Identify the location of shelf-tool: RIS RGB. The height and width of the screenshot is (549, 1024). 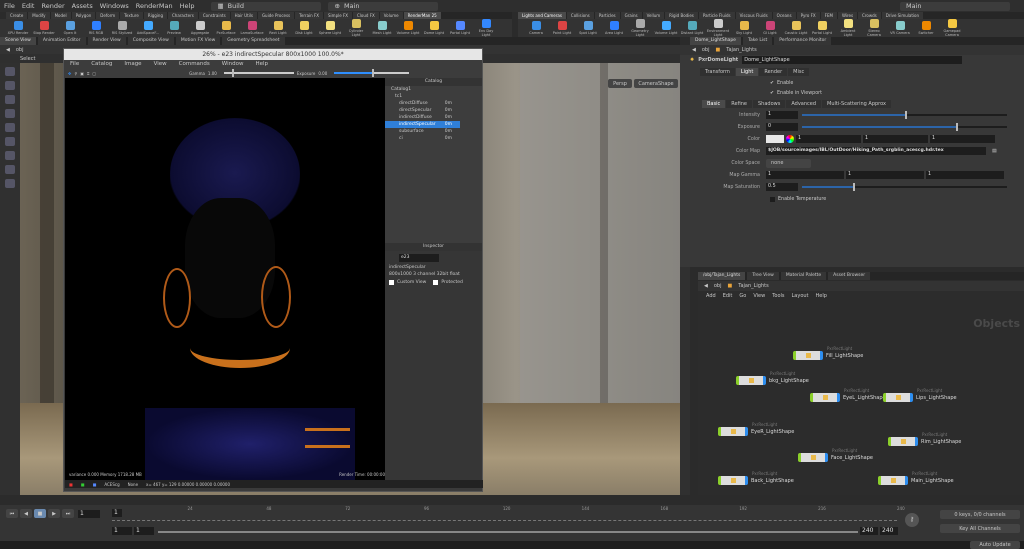
(96, 28).